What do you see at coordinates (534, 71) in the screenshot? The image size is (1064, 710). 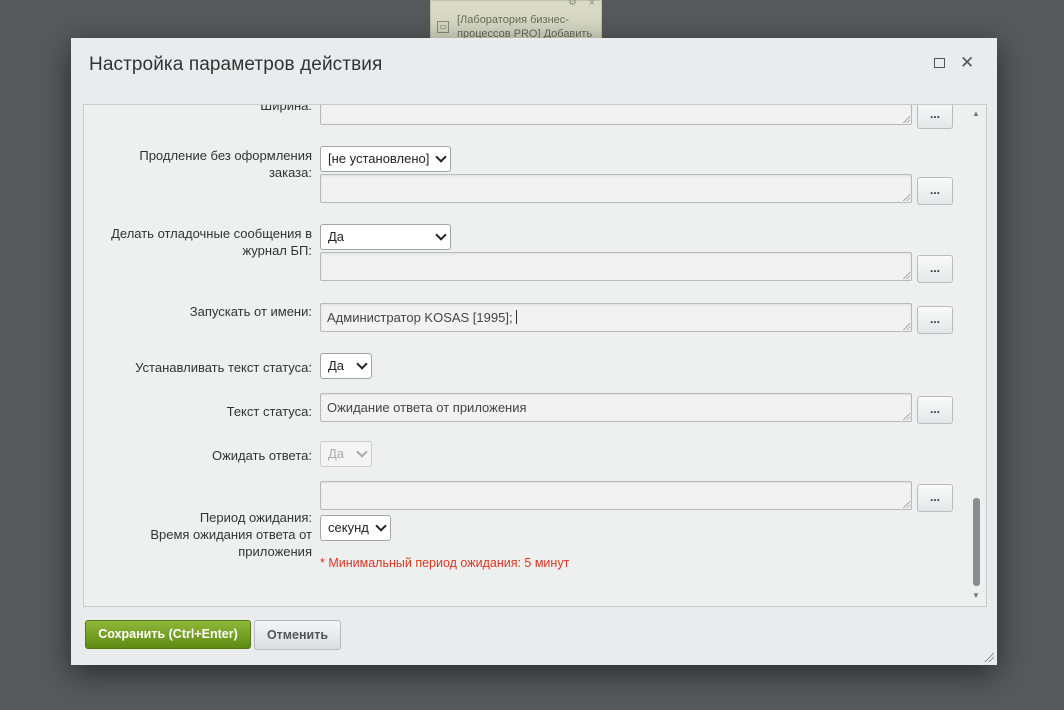 I see `dialog-header: Настройка параметров действия ✕` at bounding box center [534, 71].